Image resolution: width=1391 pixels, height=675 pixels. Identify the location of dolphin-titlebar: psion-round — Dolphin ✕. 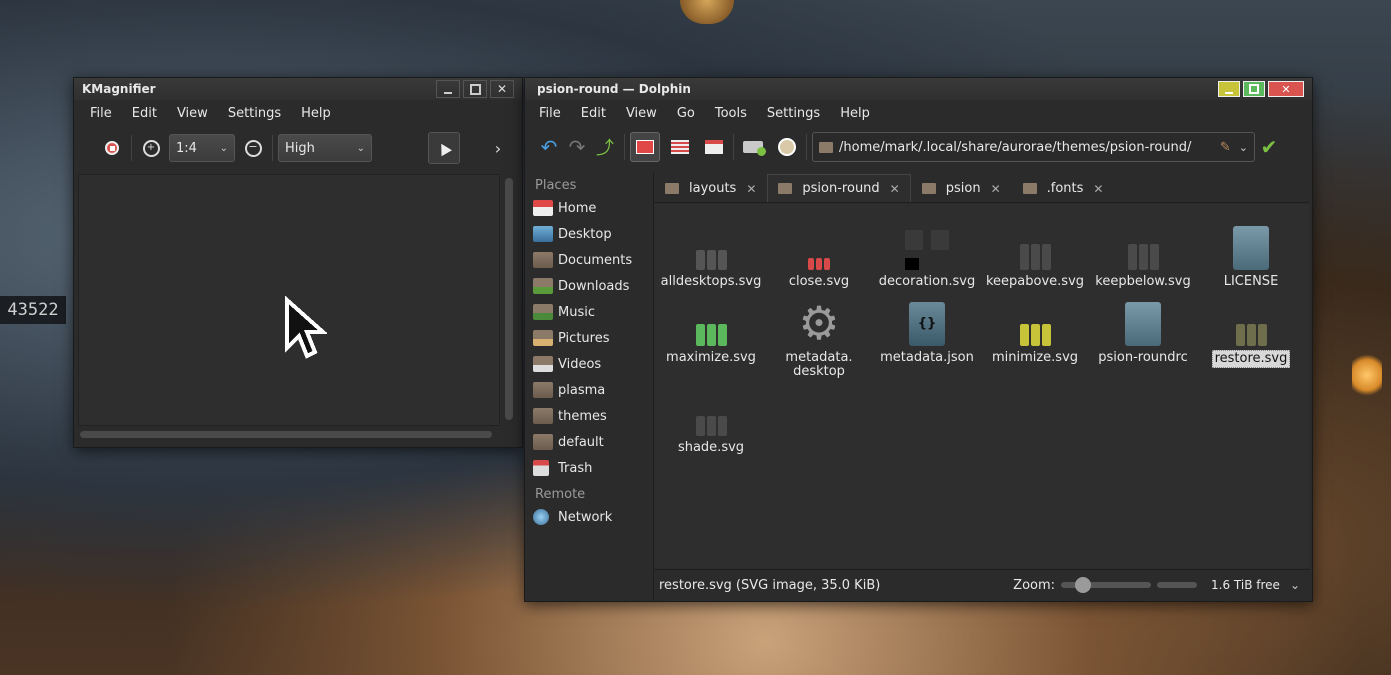
(918, 89).